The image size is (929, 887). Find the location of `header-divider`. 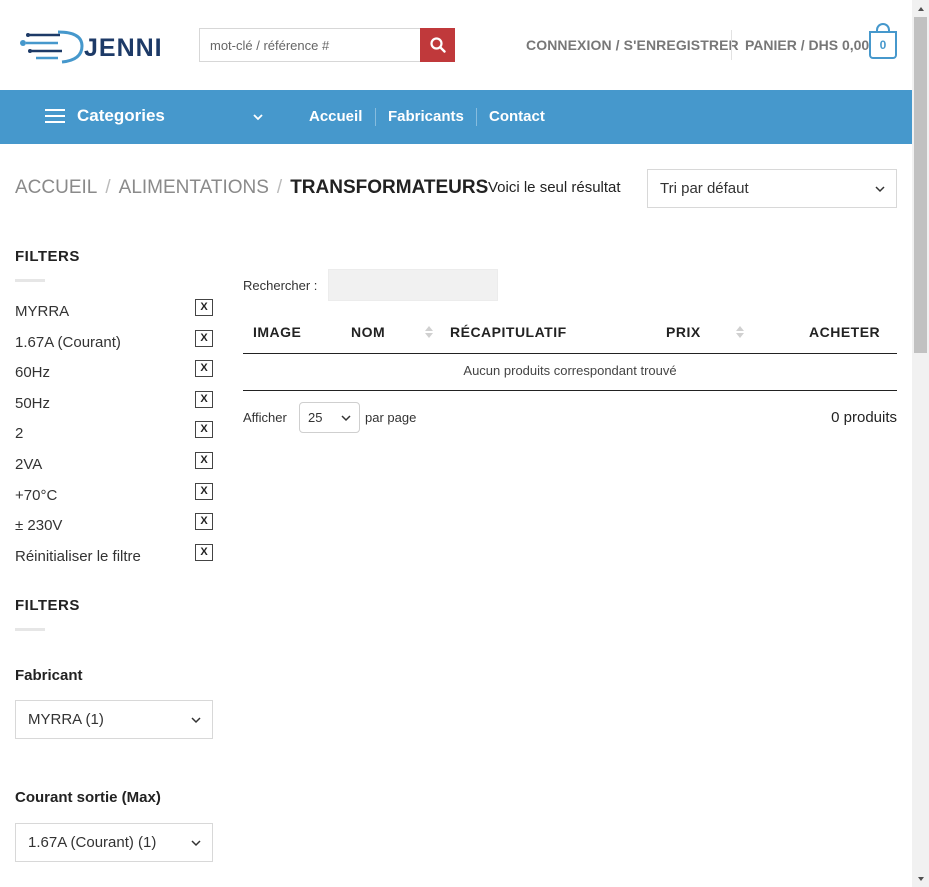

header-divider is located at coordinates (731, 45).